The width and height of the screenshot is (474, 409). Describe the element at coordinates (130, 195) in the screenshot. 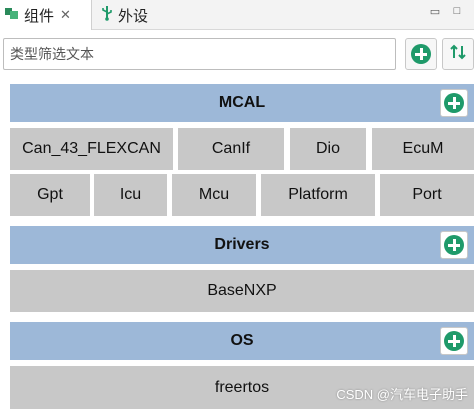

I see `component-icu: Icu` at that location.